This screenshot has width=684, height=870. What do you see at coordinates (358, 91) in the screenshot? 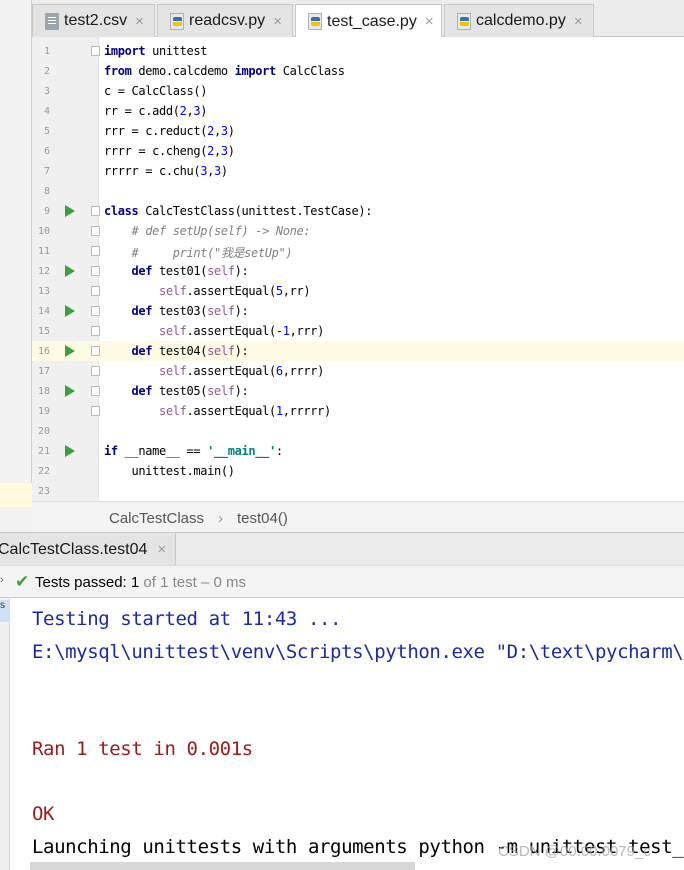
I see `code-line: 3 c = CalcClass()` at bounding box center [358, 91].